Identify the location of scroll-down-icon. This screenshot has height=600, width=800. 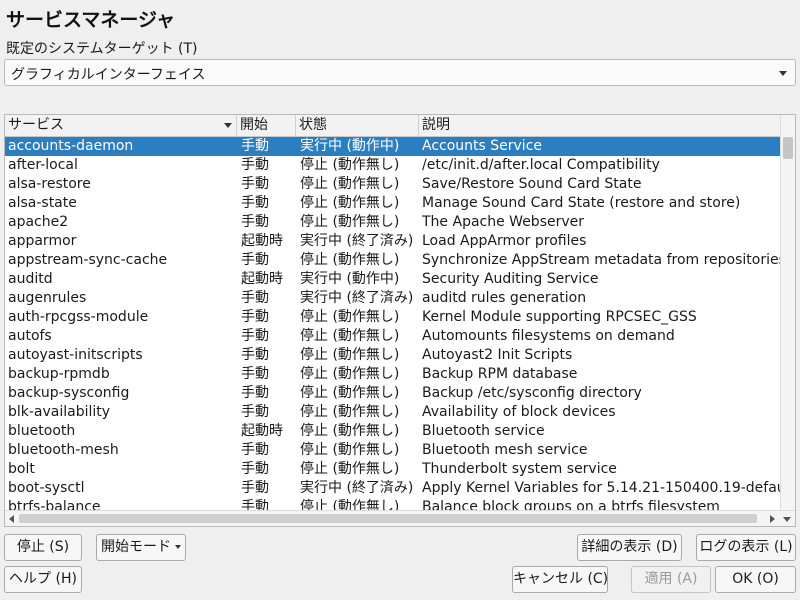
(787, 519).